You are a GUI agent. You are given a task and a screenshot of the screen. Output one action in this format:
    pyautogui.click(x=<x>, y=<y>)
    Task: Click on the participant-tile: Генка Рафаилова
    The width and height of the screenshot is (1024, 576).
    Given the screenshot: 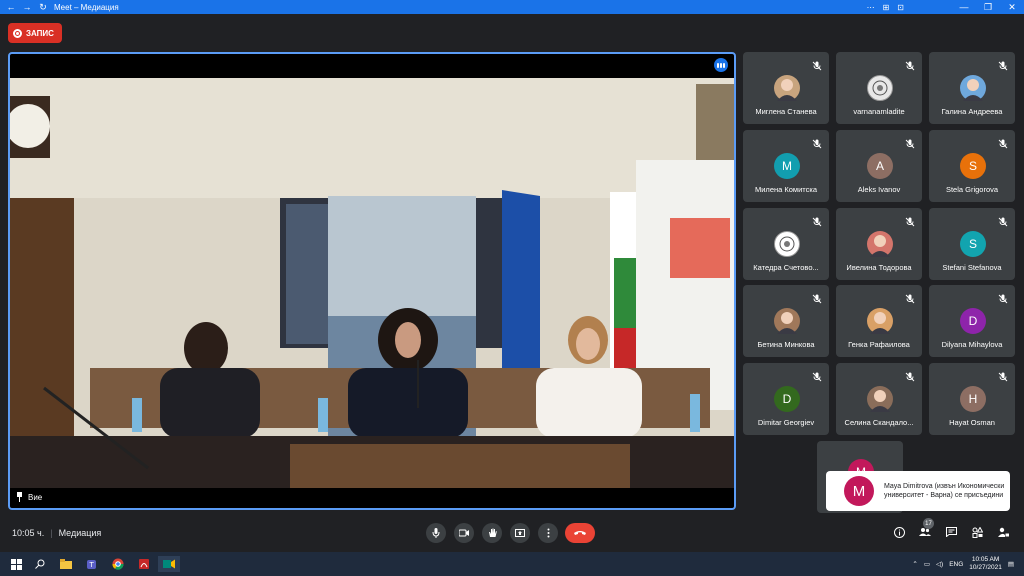 What is the action you would take?
    pyautogui.click(x=879, y=321)
    